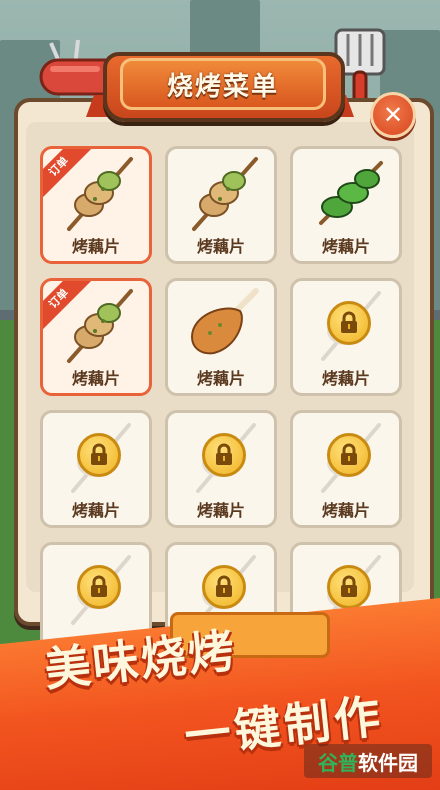 The image size is (440, 790). Describe the element at coordinates (368, 761) in the screenshot. I see `watermark: 谷普 软件园` at that location.